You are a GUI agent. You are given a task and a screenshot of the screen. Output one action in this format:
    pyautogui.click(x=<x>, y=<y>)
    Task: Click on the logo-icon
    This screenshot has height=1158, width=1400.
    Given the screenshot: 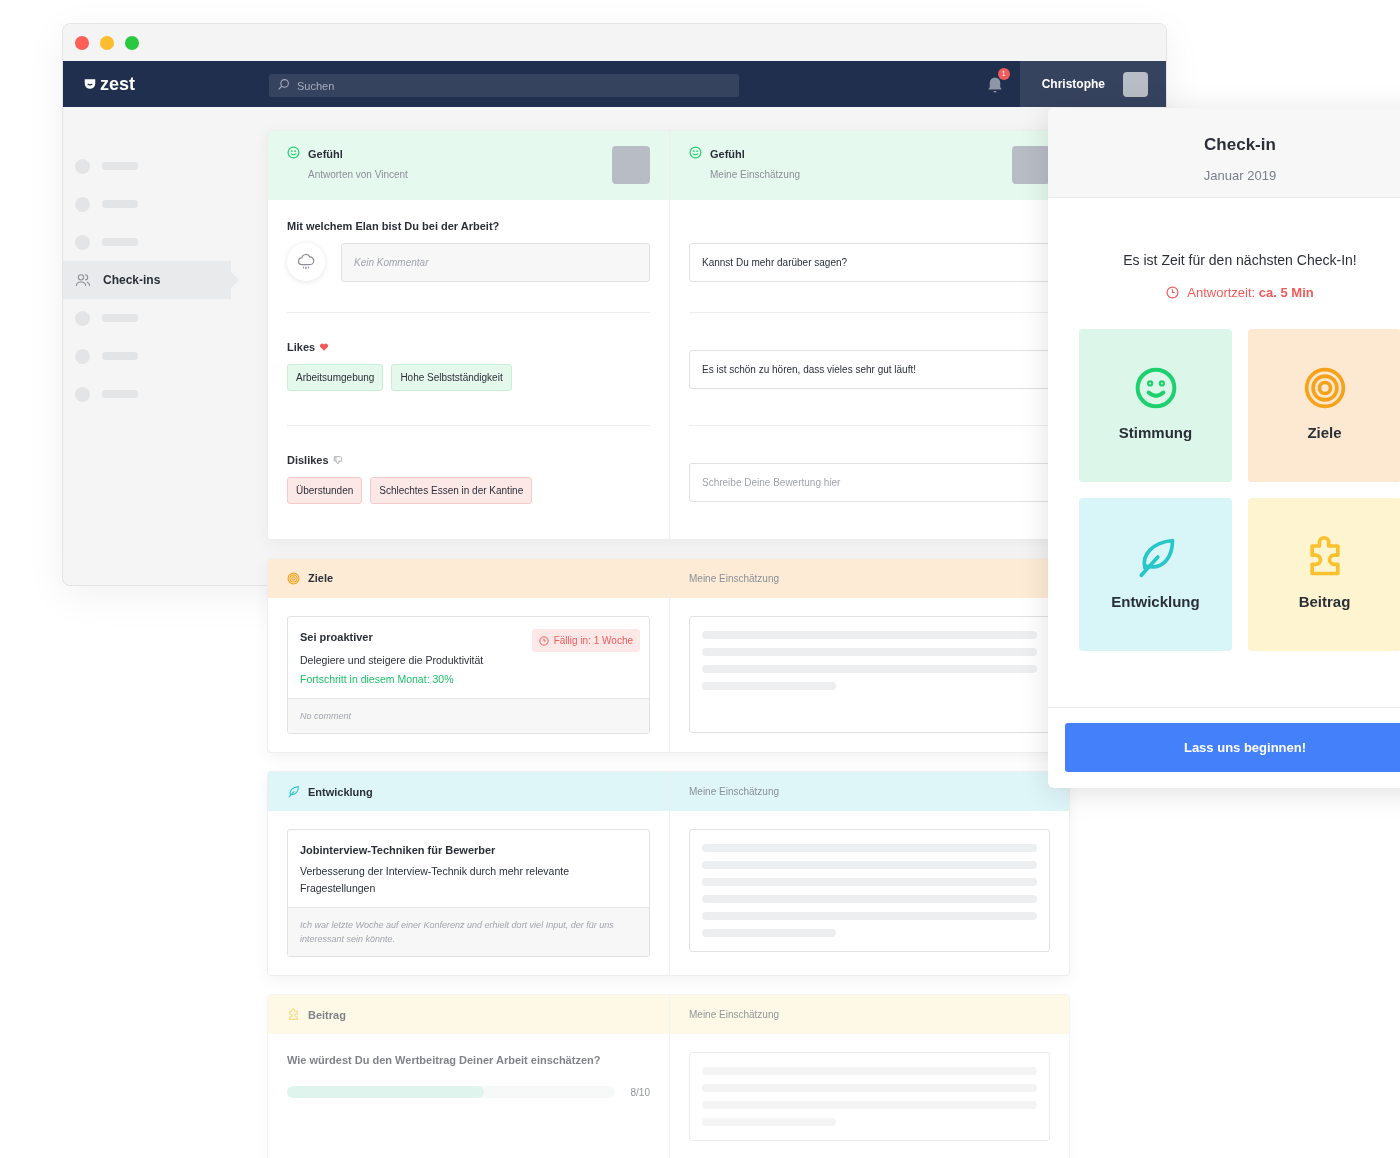 What is the action you would take?
    pyautogui.click(x=90, y=84)
    